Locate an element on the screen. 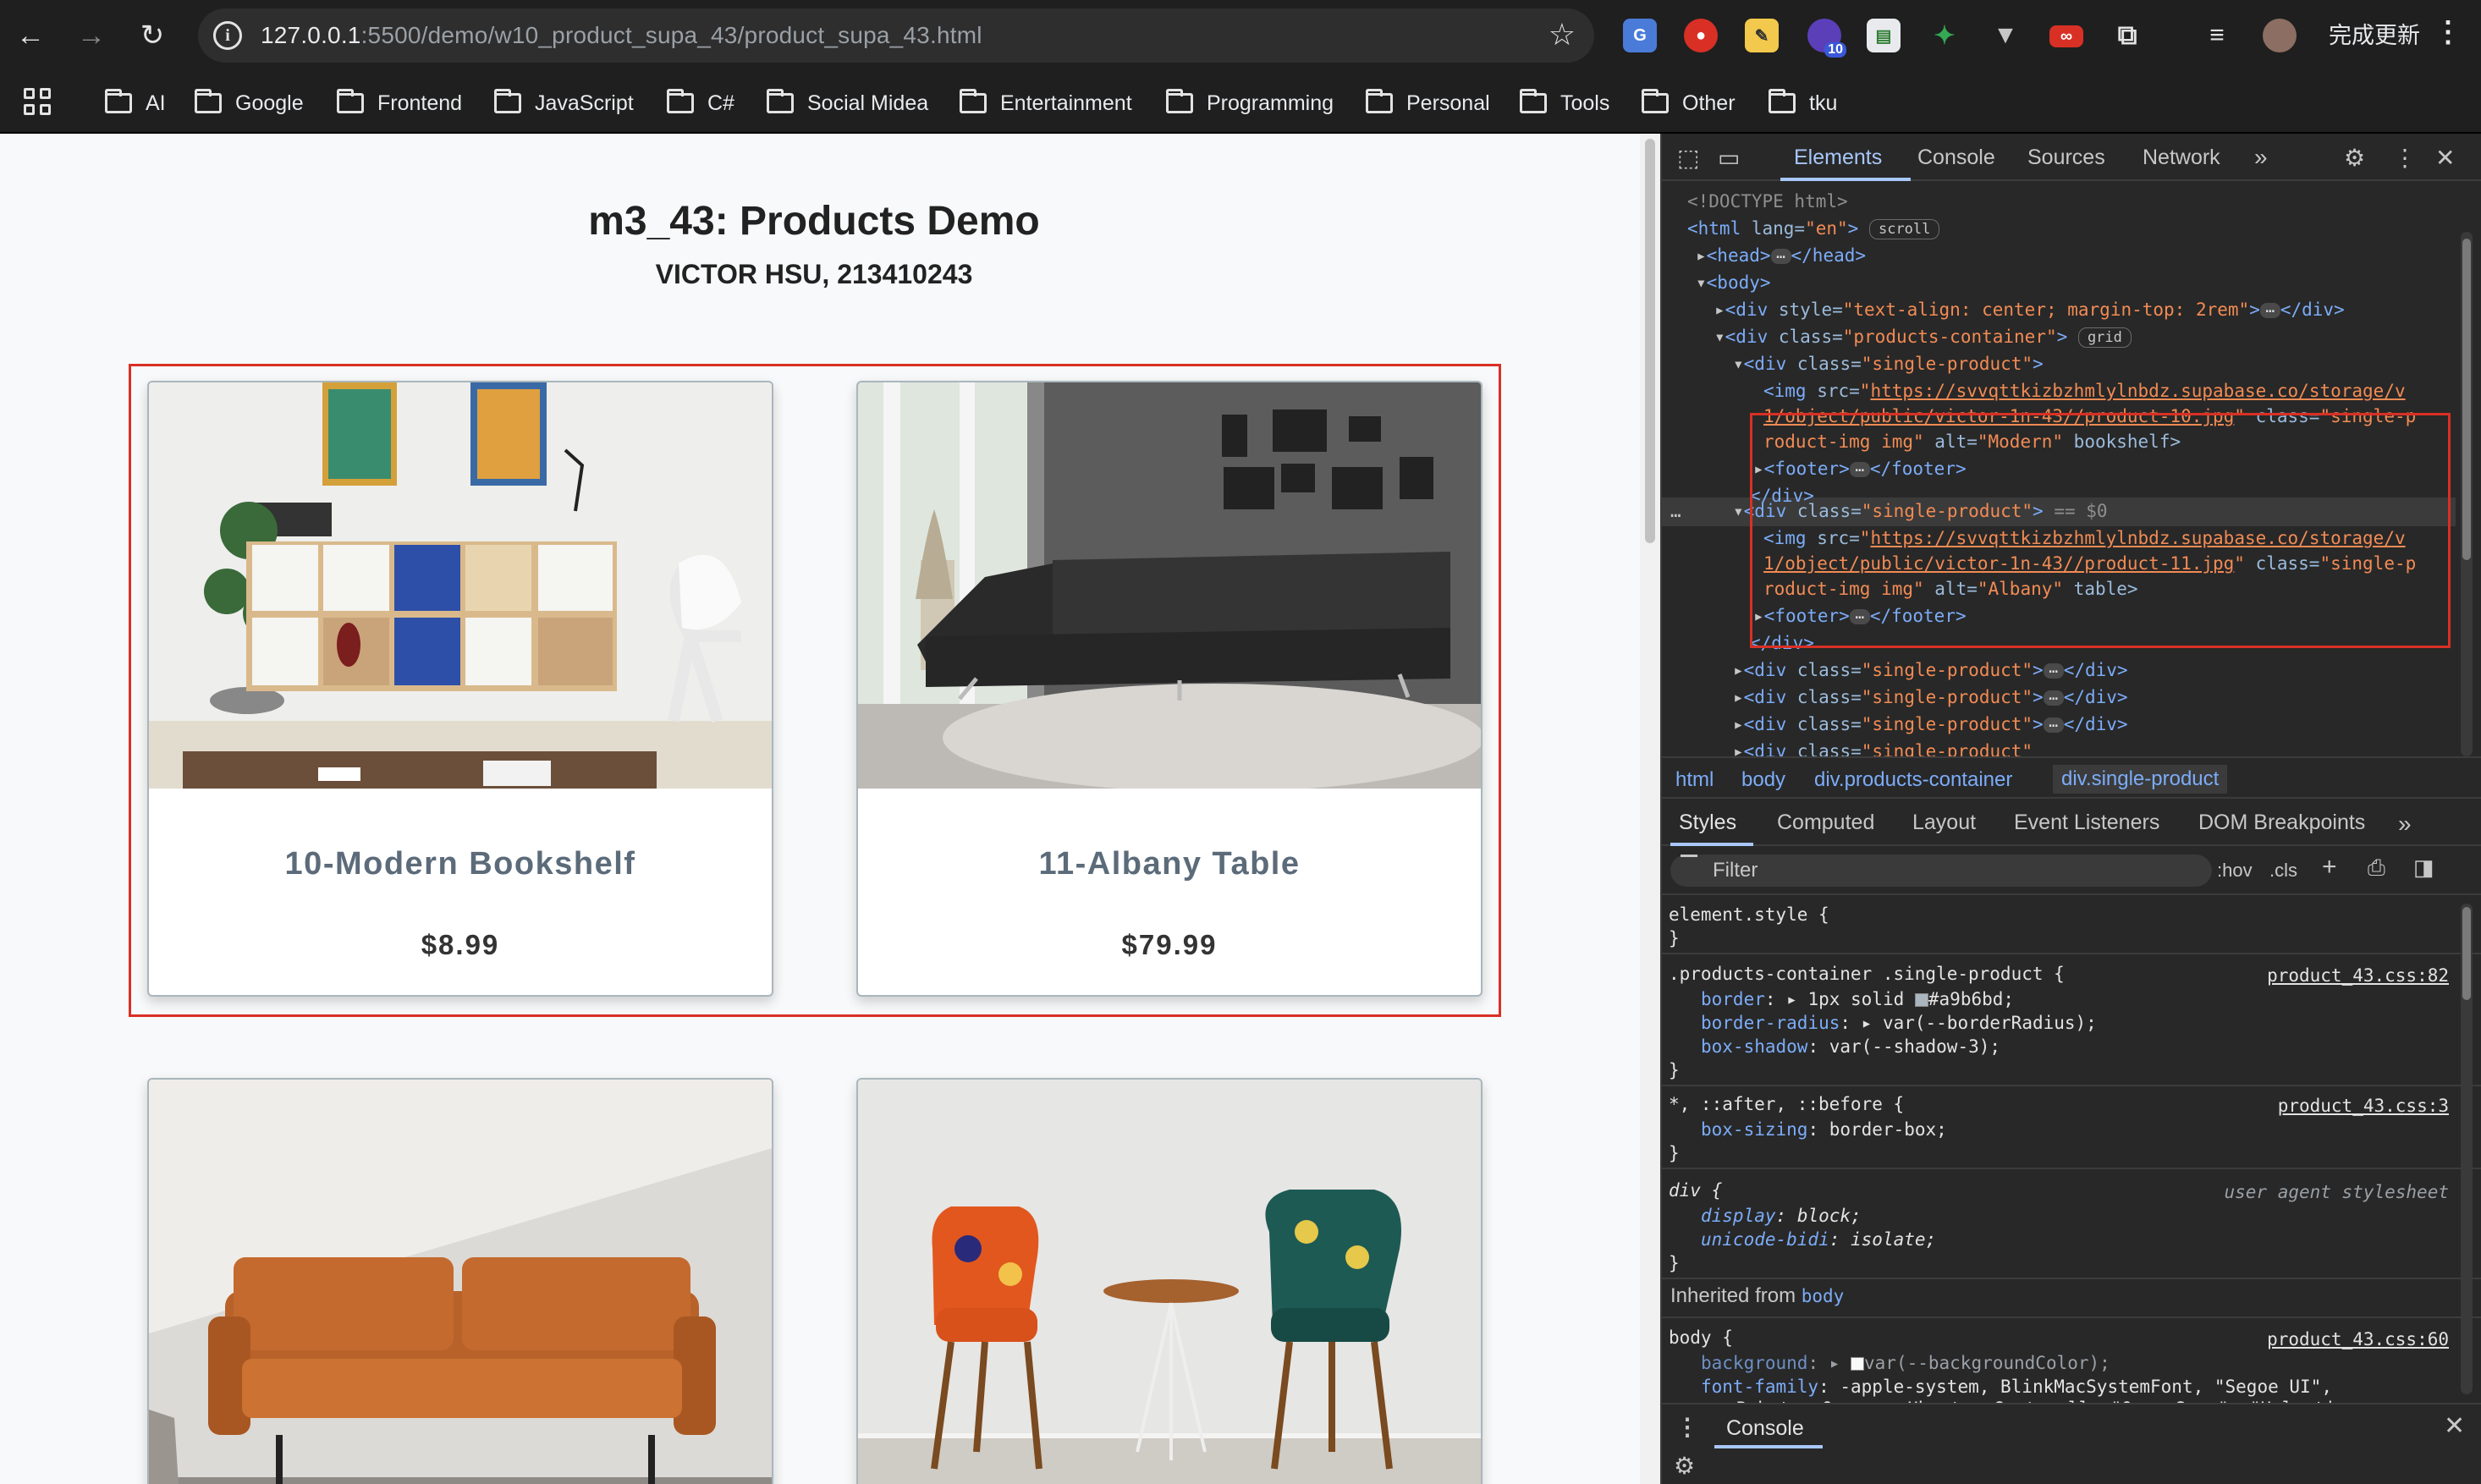  translate-extension-icon: G is located at coordinates (1640, 35).